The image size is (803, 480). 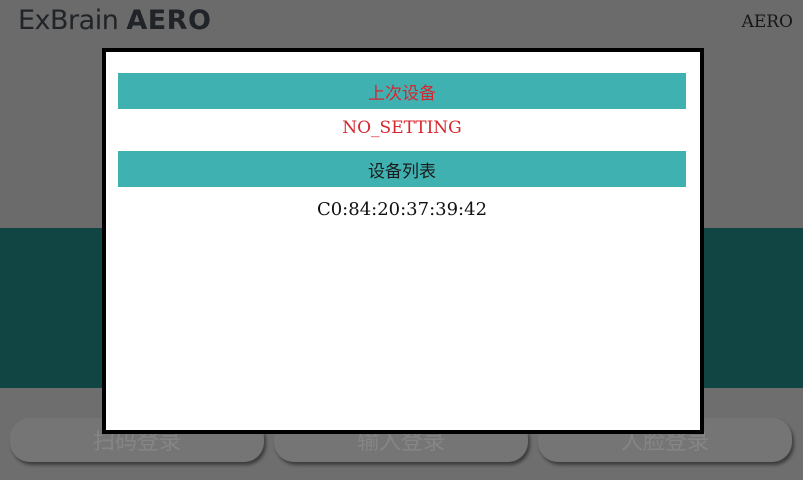 I want to click on device-list-header: 设备列表, so click(x=402, y=169).